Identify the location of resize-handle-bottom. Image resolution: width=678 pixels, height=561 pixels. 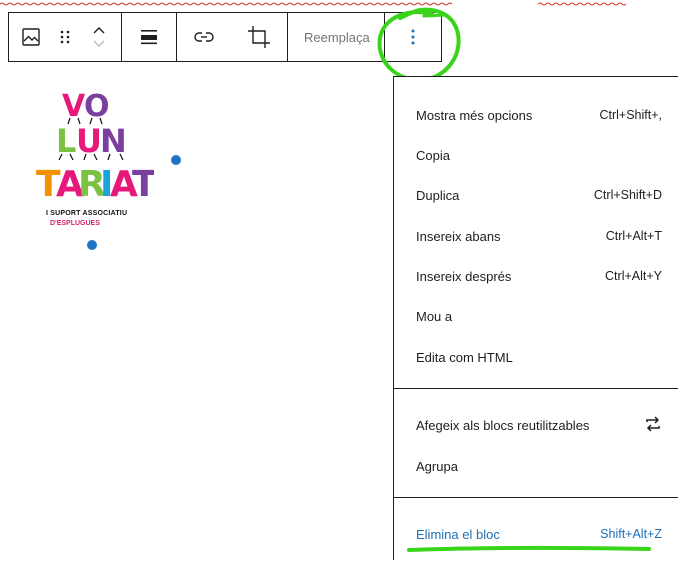
(92, 245).